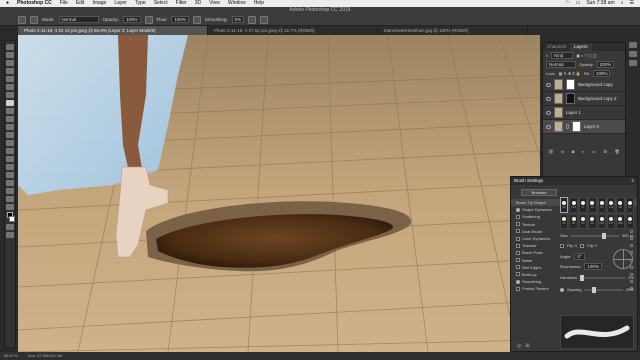 The height and width of the screenshot is (360, 640). I want to click on smoothing-settings-icon, so click(252, 19).